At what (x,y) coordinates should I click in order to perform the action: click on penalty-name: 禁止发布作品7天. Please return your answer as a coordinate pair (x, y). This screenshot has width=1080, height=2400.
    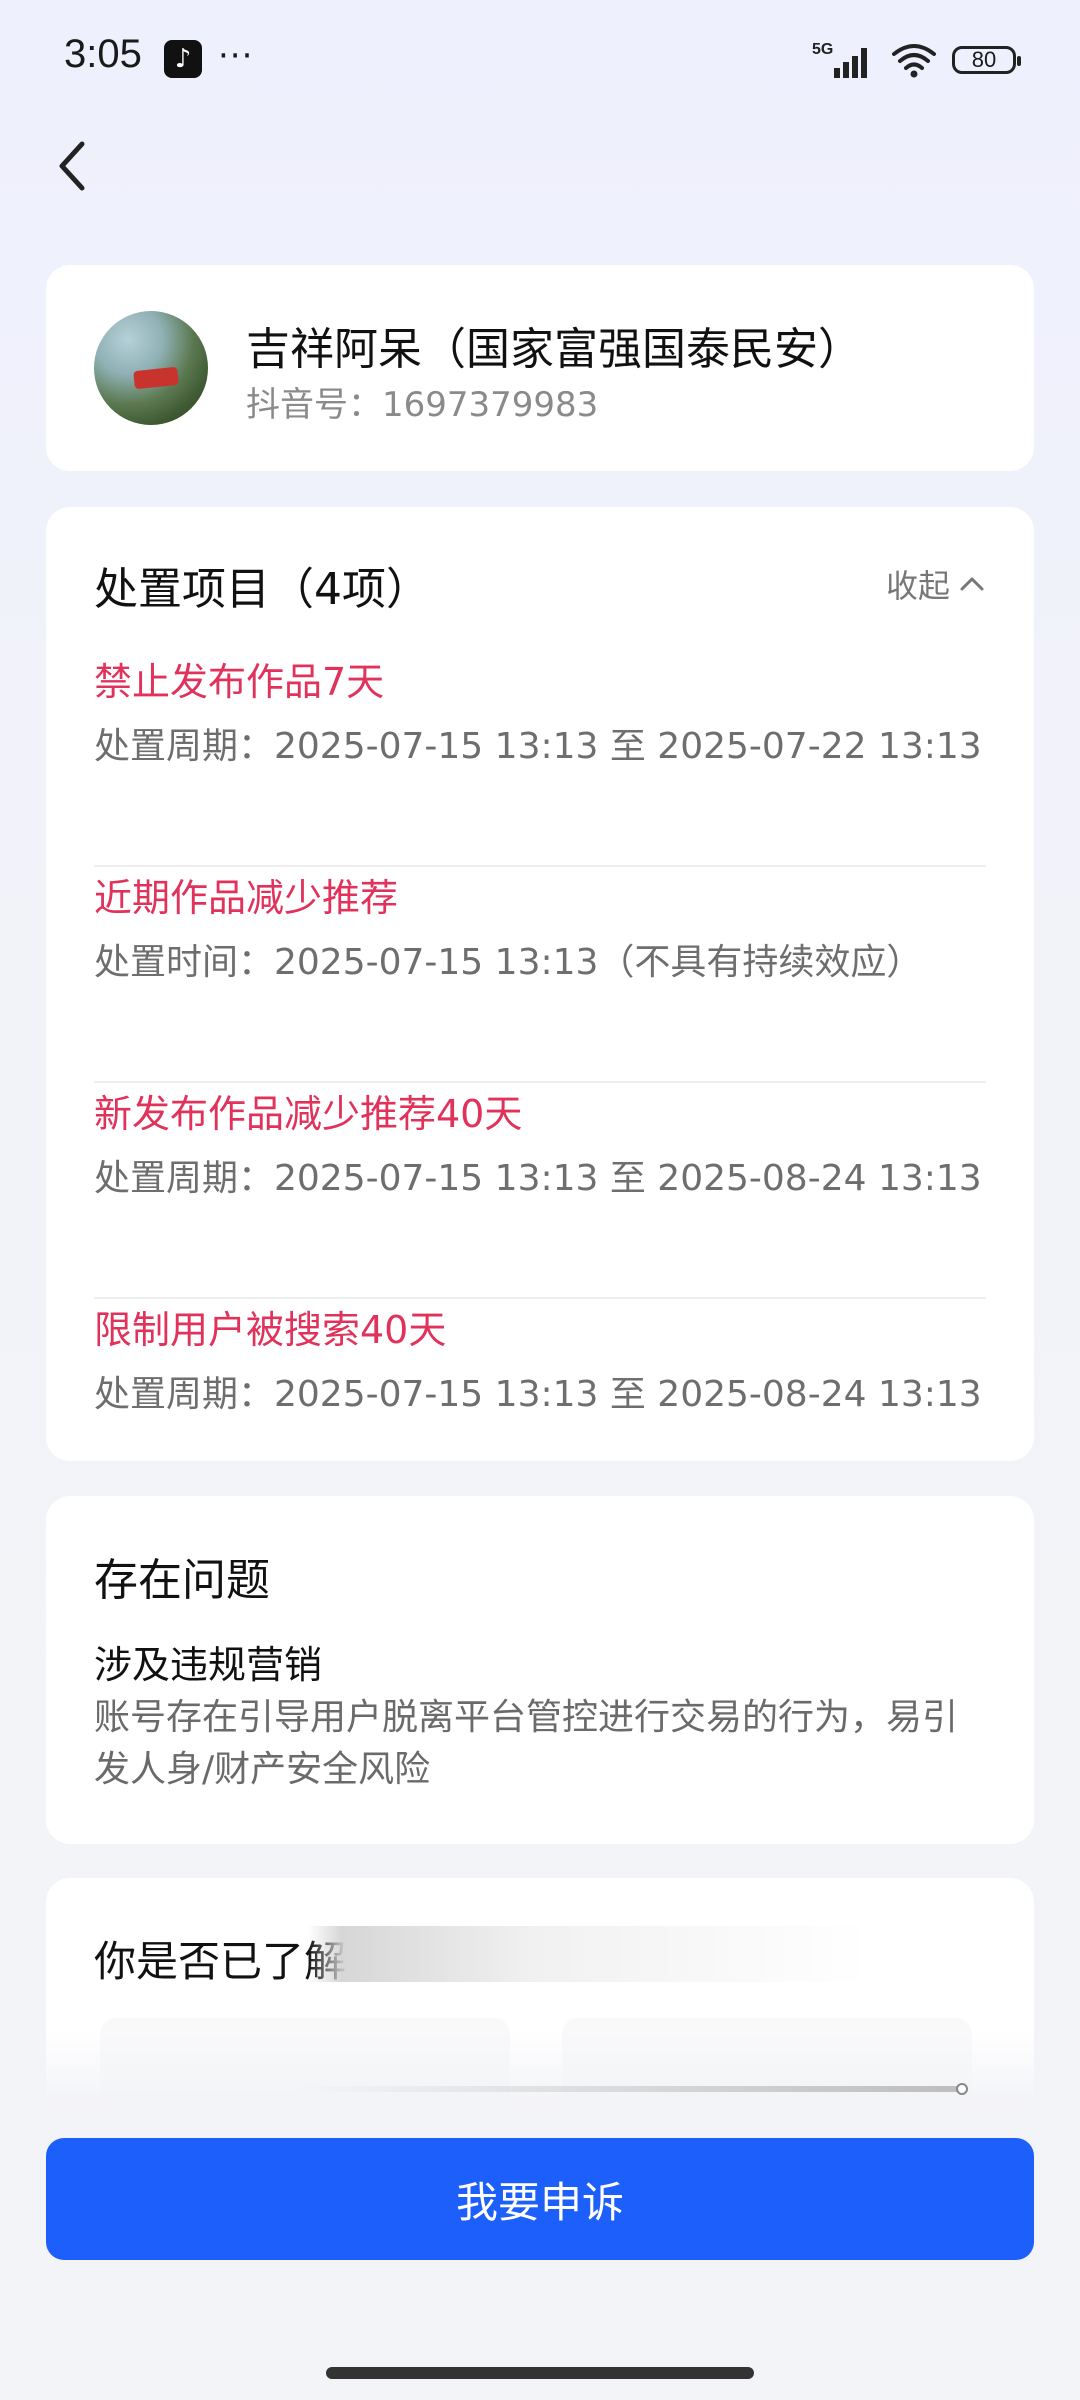
    Looking at the image, I should click on (239, 682).